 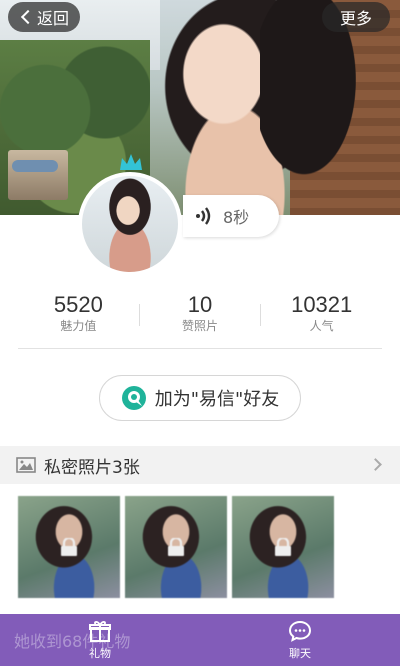 What do you see at coordinates (78, 326) in the screenshot?
I see `stat-label: 魅力值` at bounding box center [78, 326].